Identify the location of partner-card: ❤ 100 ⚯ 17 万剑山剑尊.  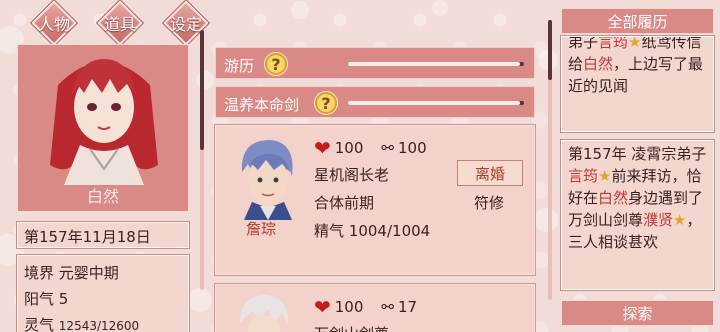
(375, 308).